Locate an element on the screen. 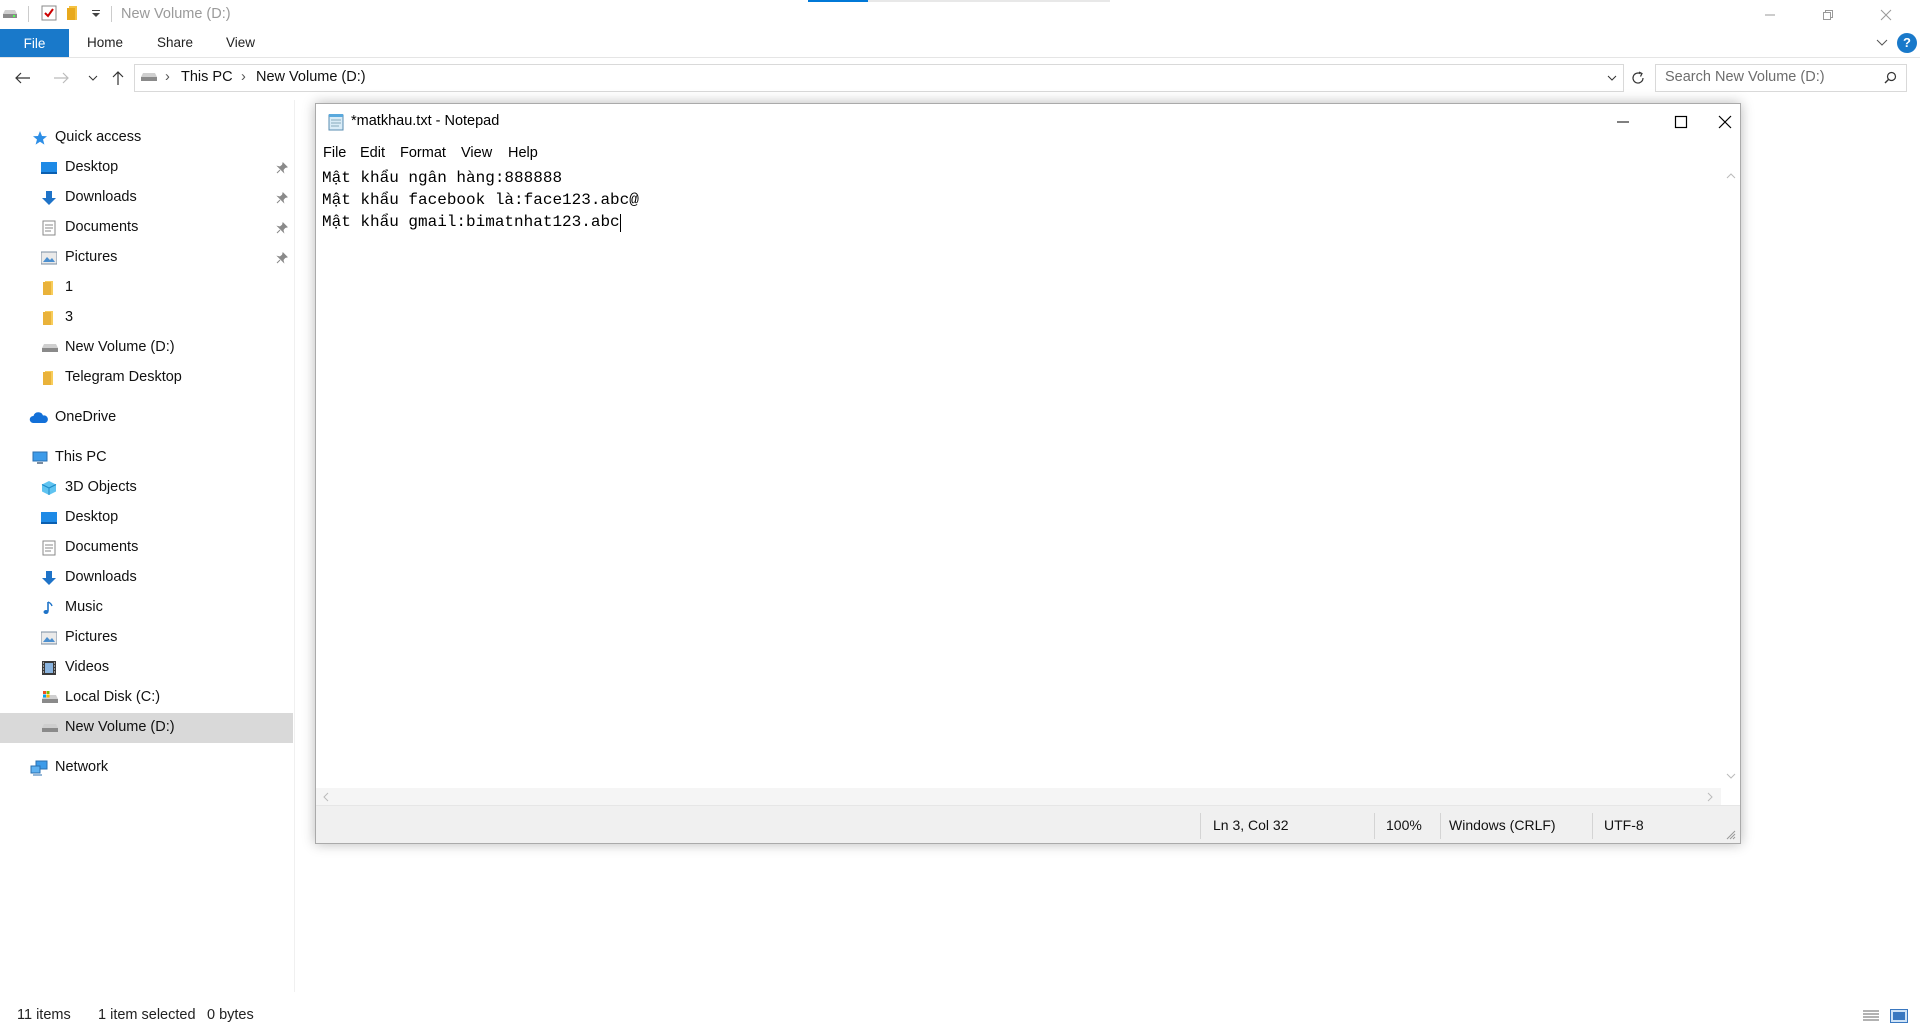 This screenshot has height=1031, width=1920. notepad-maximize-button is located at coordinates (1681, 122).